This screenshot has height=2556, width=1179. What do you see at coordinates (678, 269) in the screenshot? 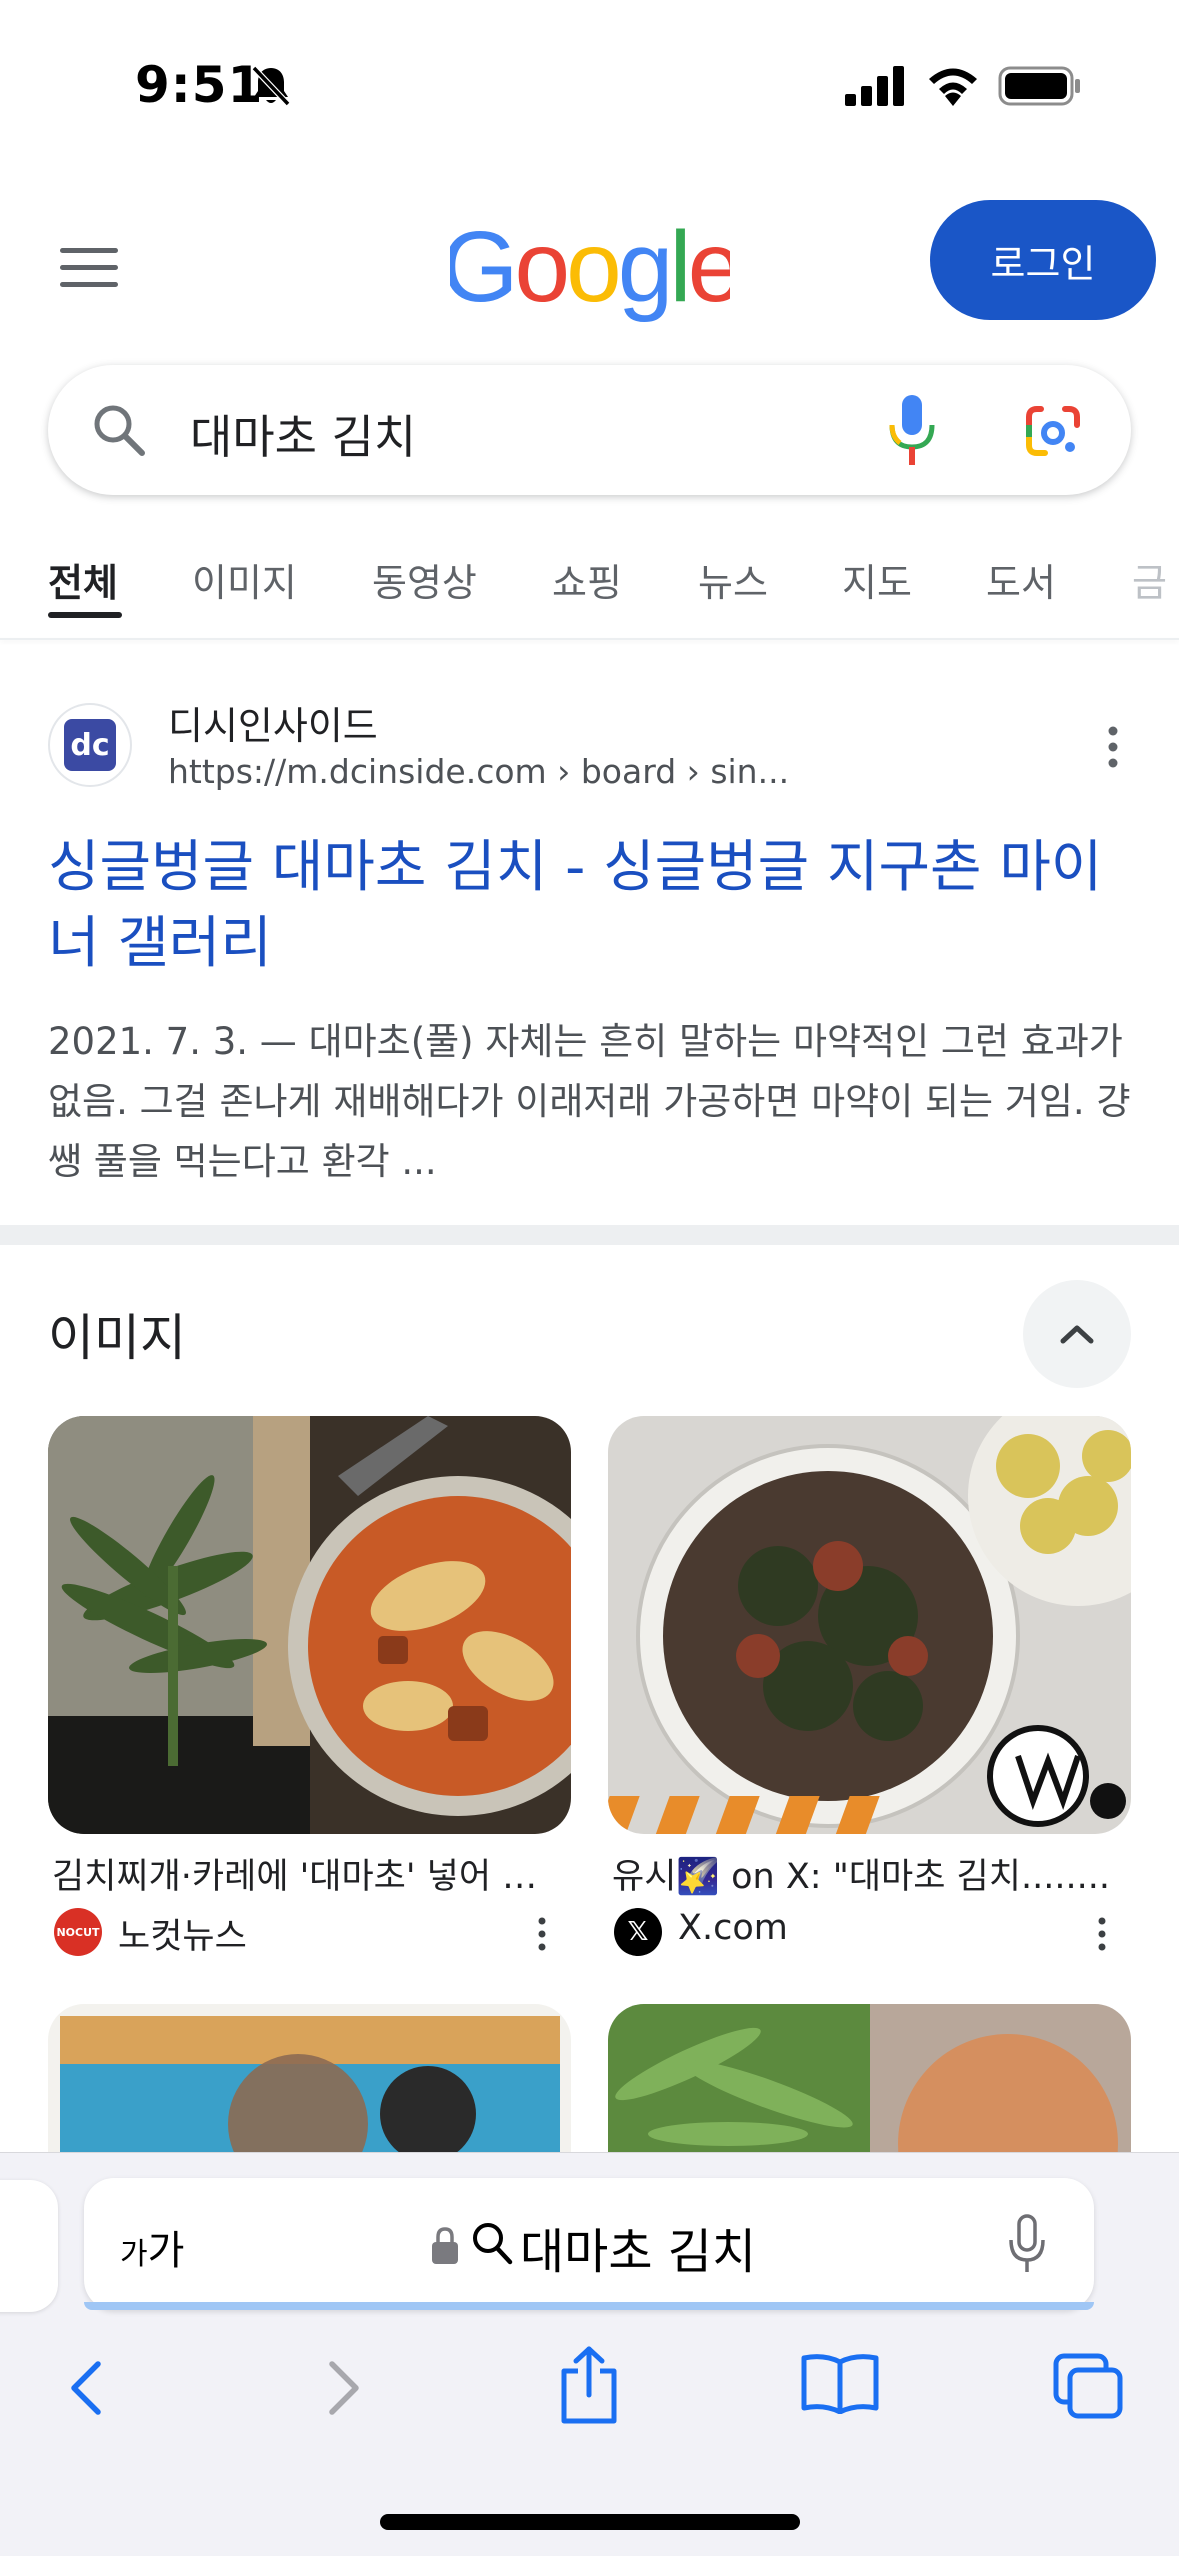
I see `logo-letter: l` at bounding box center [678, 269].